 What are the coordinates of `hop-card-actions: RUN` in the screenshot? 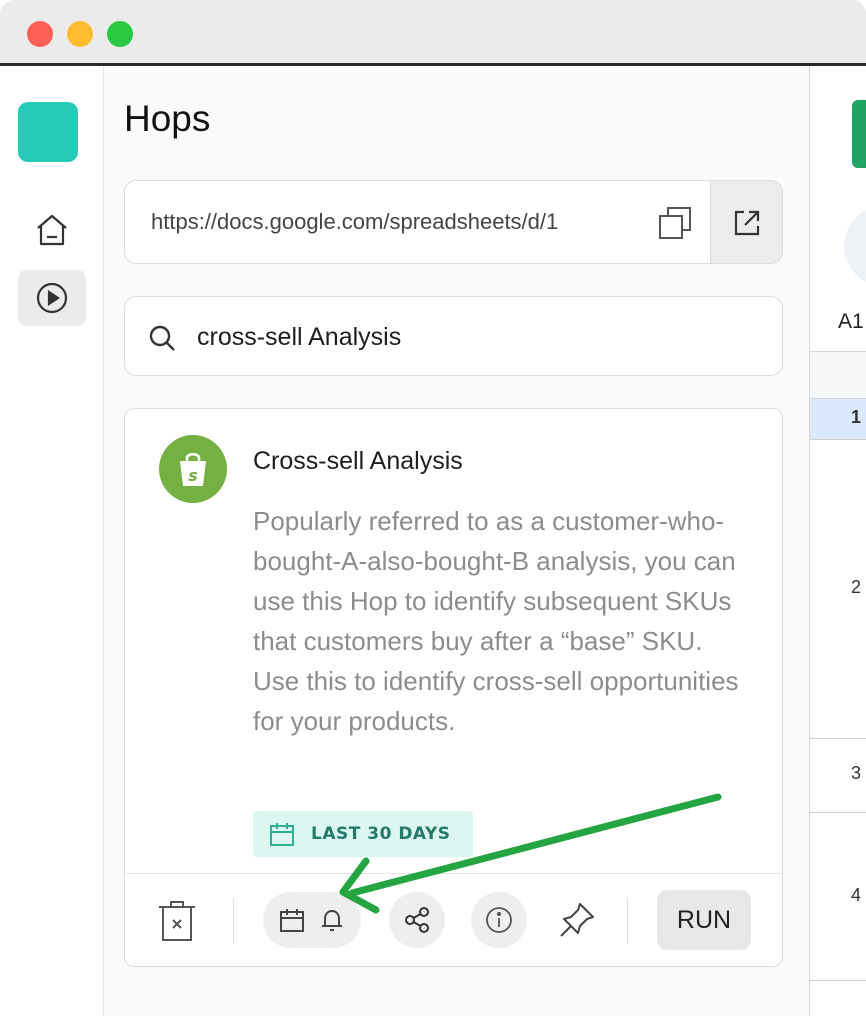 It's located at (453, 920).